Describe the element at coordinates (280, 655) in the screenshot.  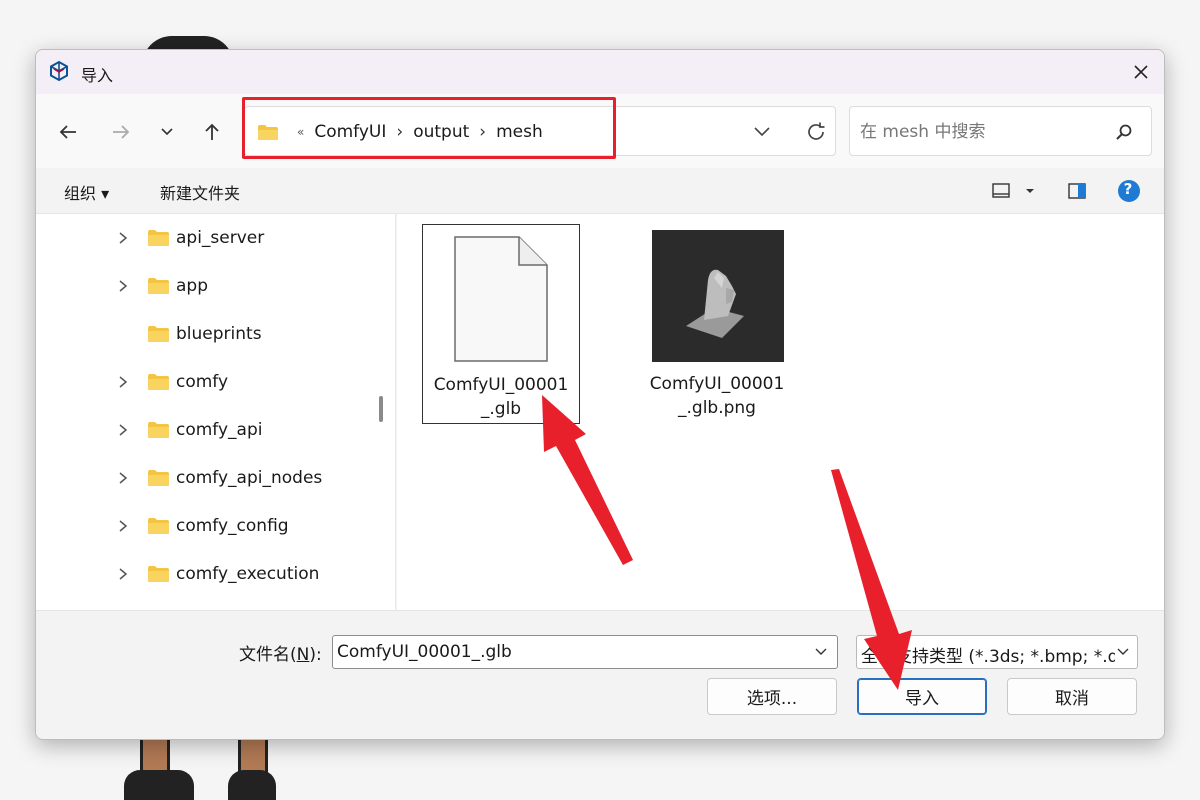
I see `filename-label: 文件名(N):` at that location.